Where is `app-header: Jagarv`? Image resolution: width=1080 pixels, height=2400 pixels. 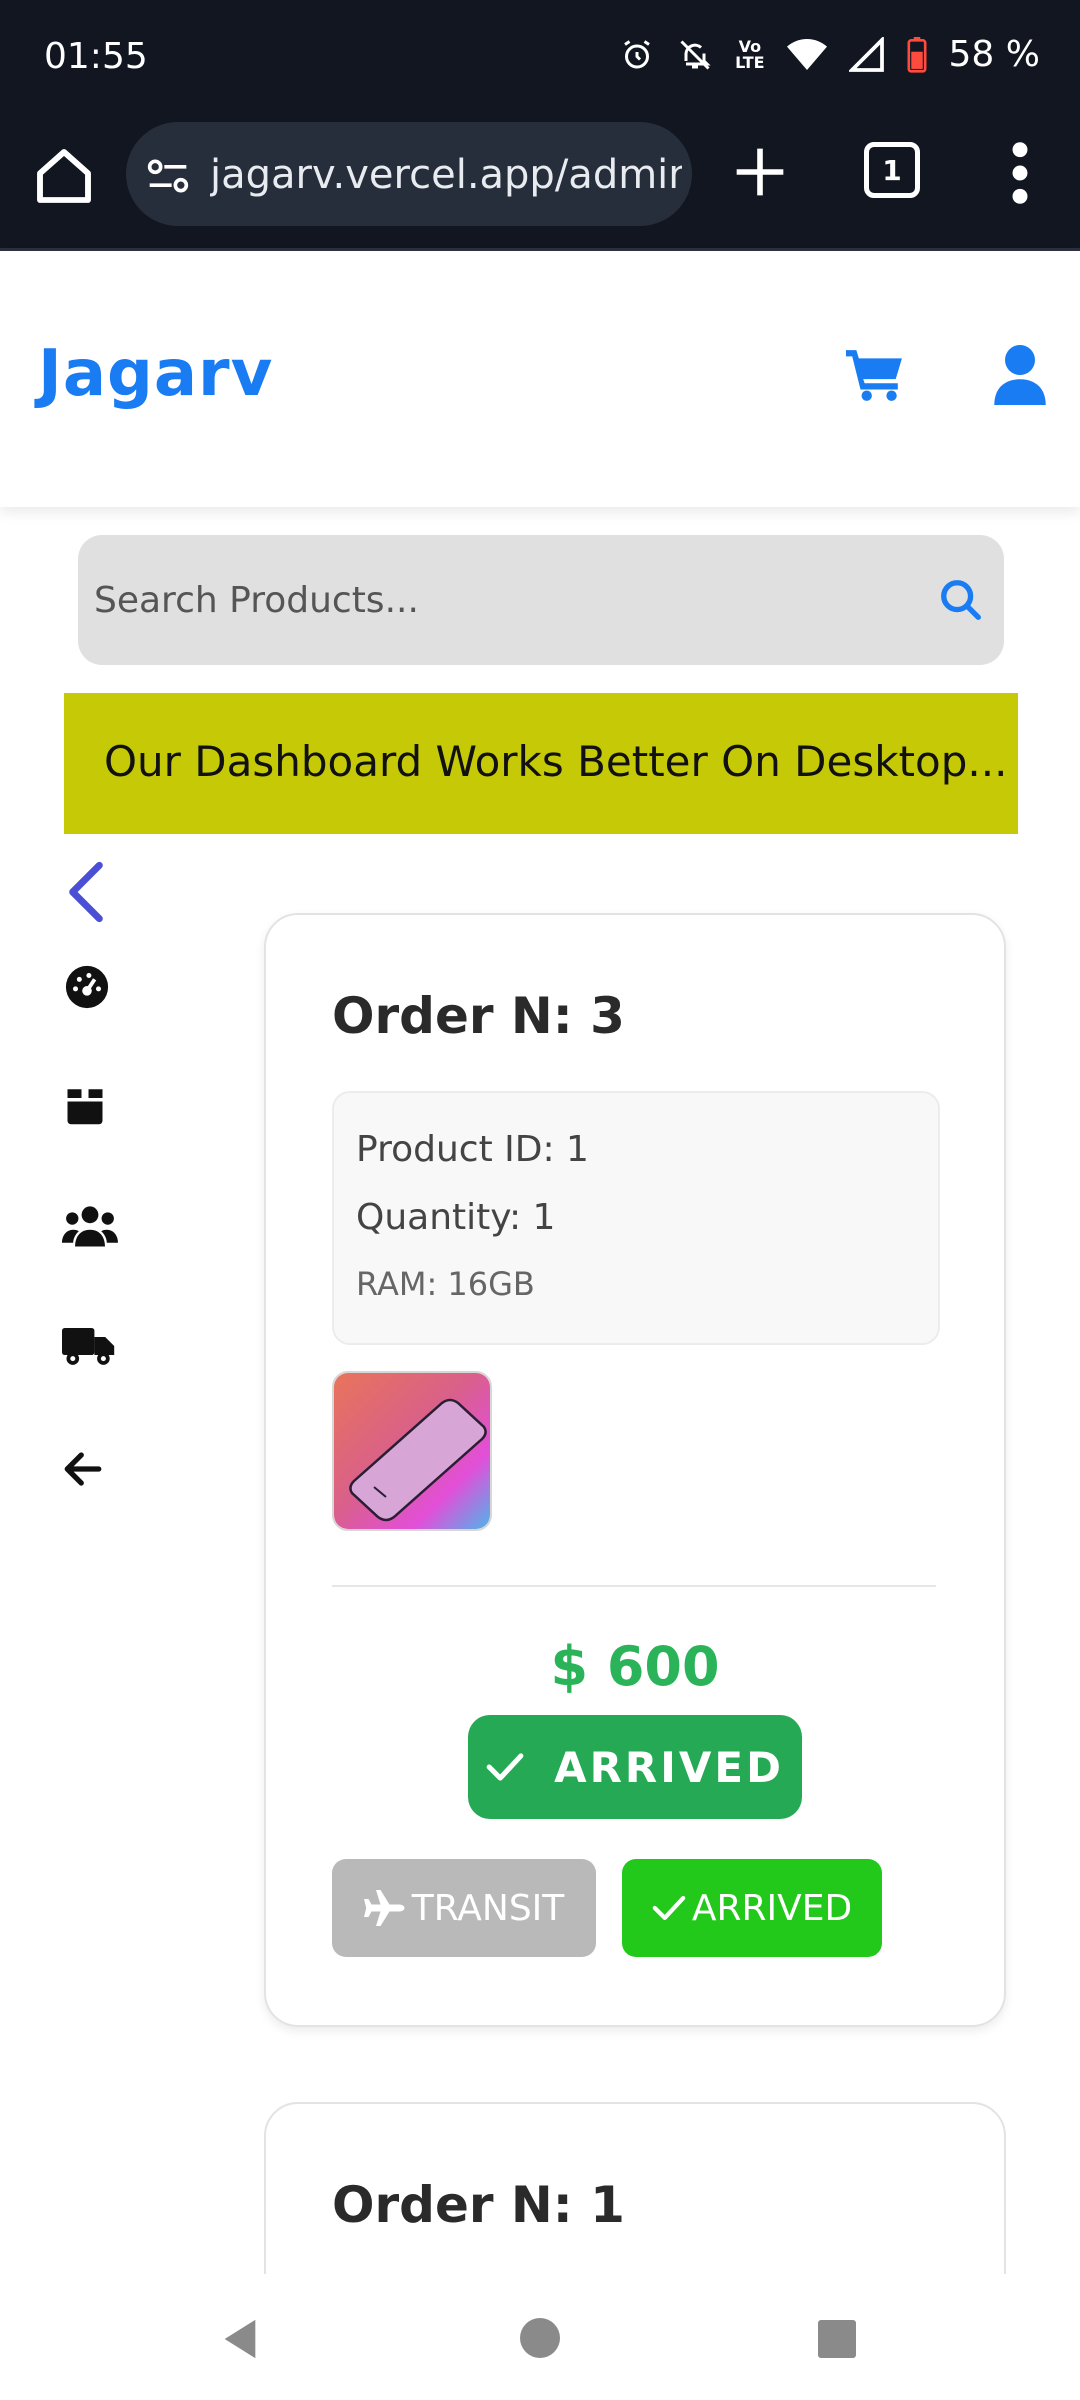 app-header: Jagarv is located at coordinates (540, 379).